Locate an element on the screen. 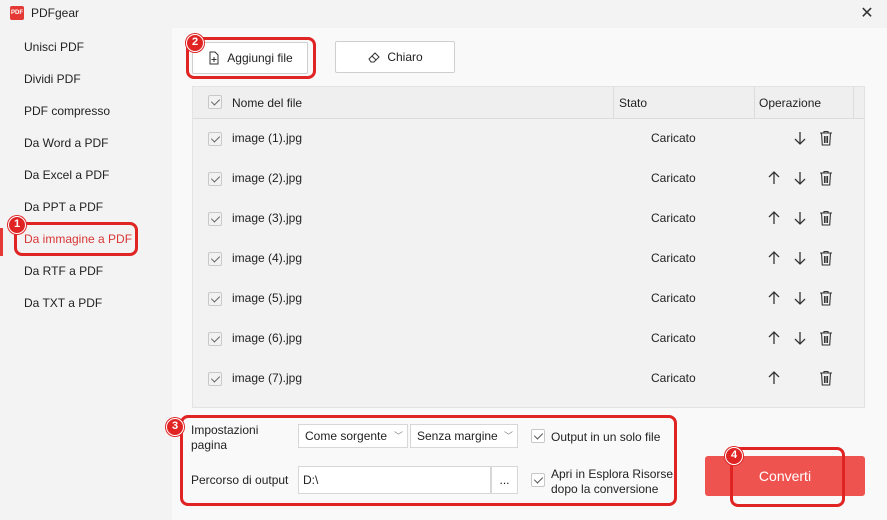  active-indicator is located at coordinates (1, 242).